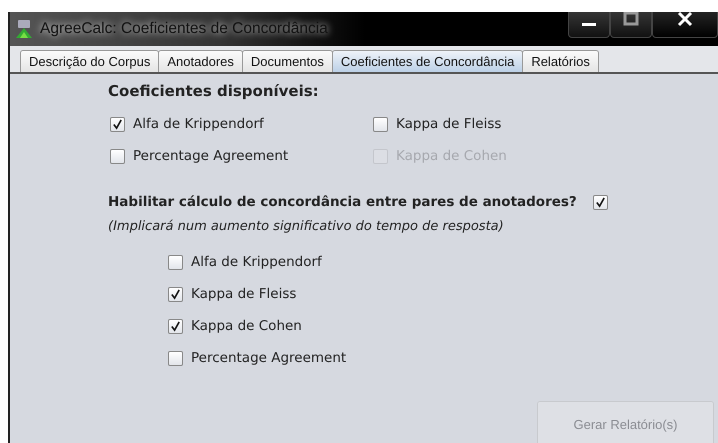 The image size is (718, 443). What do you see at coordinates (560, 61) in the screenshot?
I see `tab: Relatórios` at bounding box center [560, 61].